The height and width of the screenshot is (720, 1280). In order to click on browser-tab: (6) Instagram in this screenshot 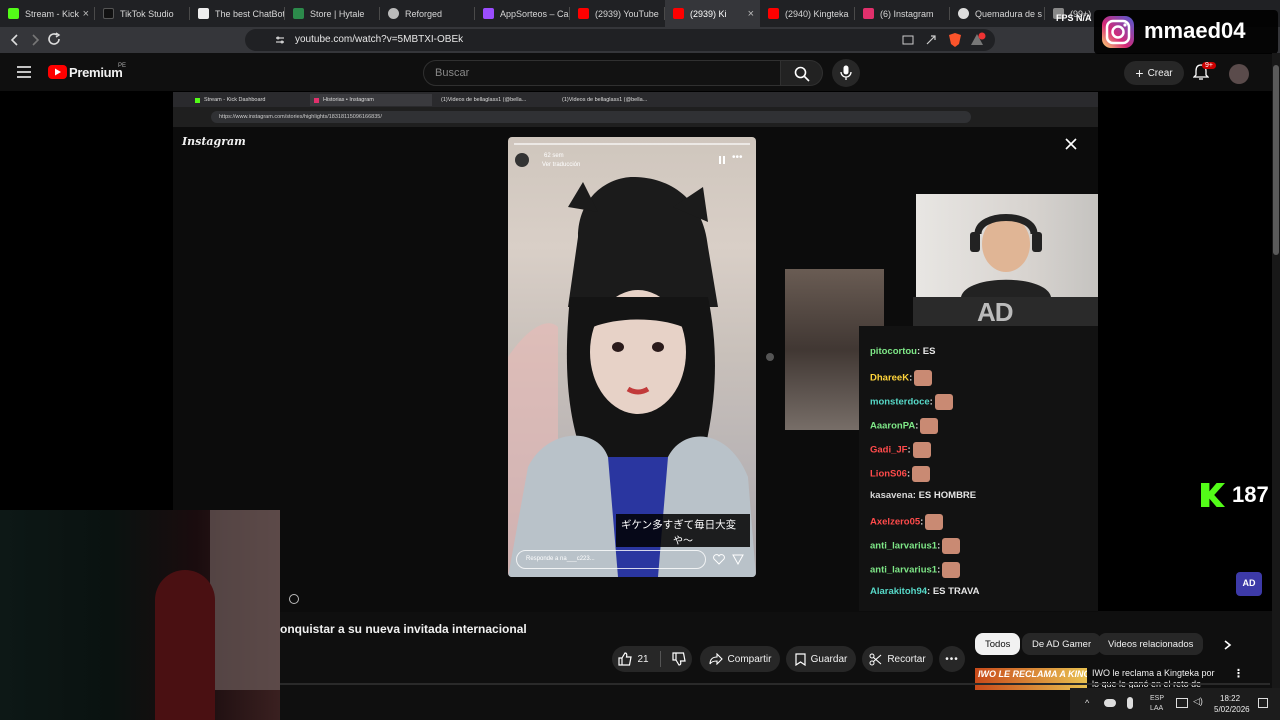, I will do `click(902, 13)`.